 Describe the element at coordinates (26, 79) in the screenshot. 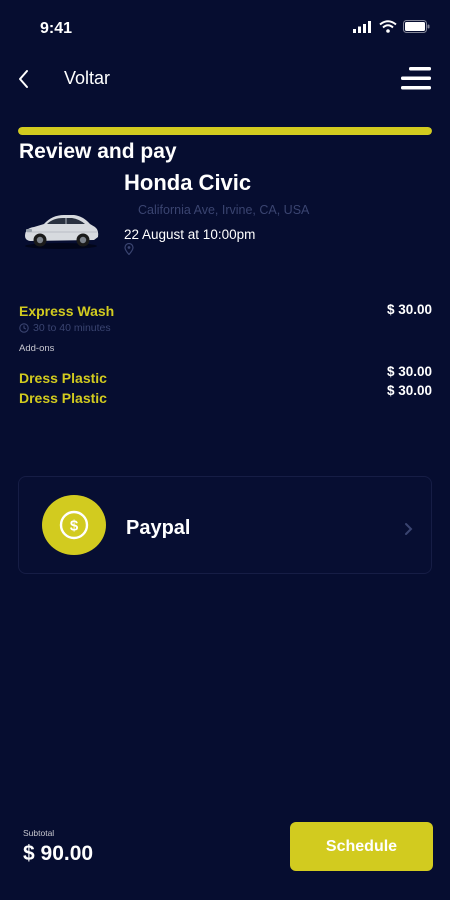

I see `back-arrow-icon` at that location.